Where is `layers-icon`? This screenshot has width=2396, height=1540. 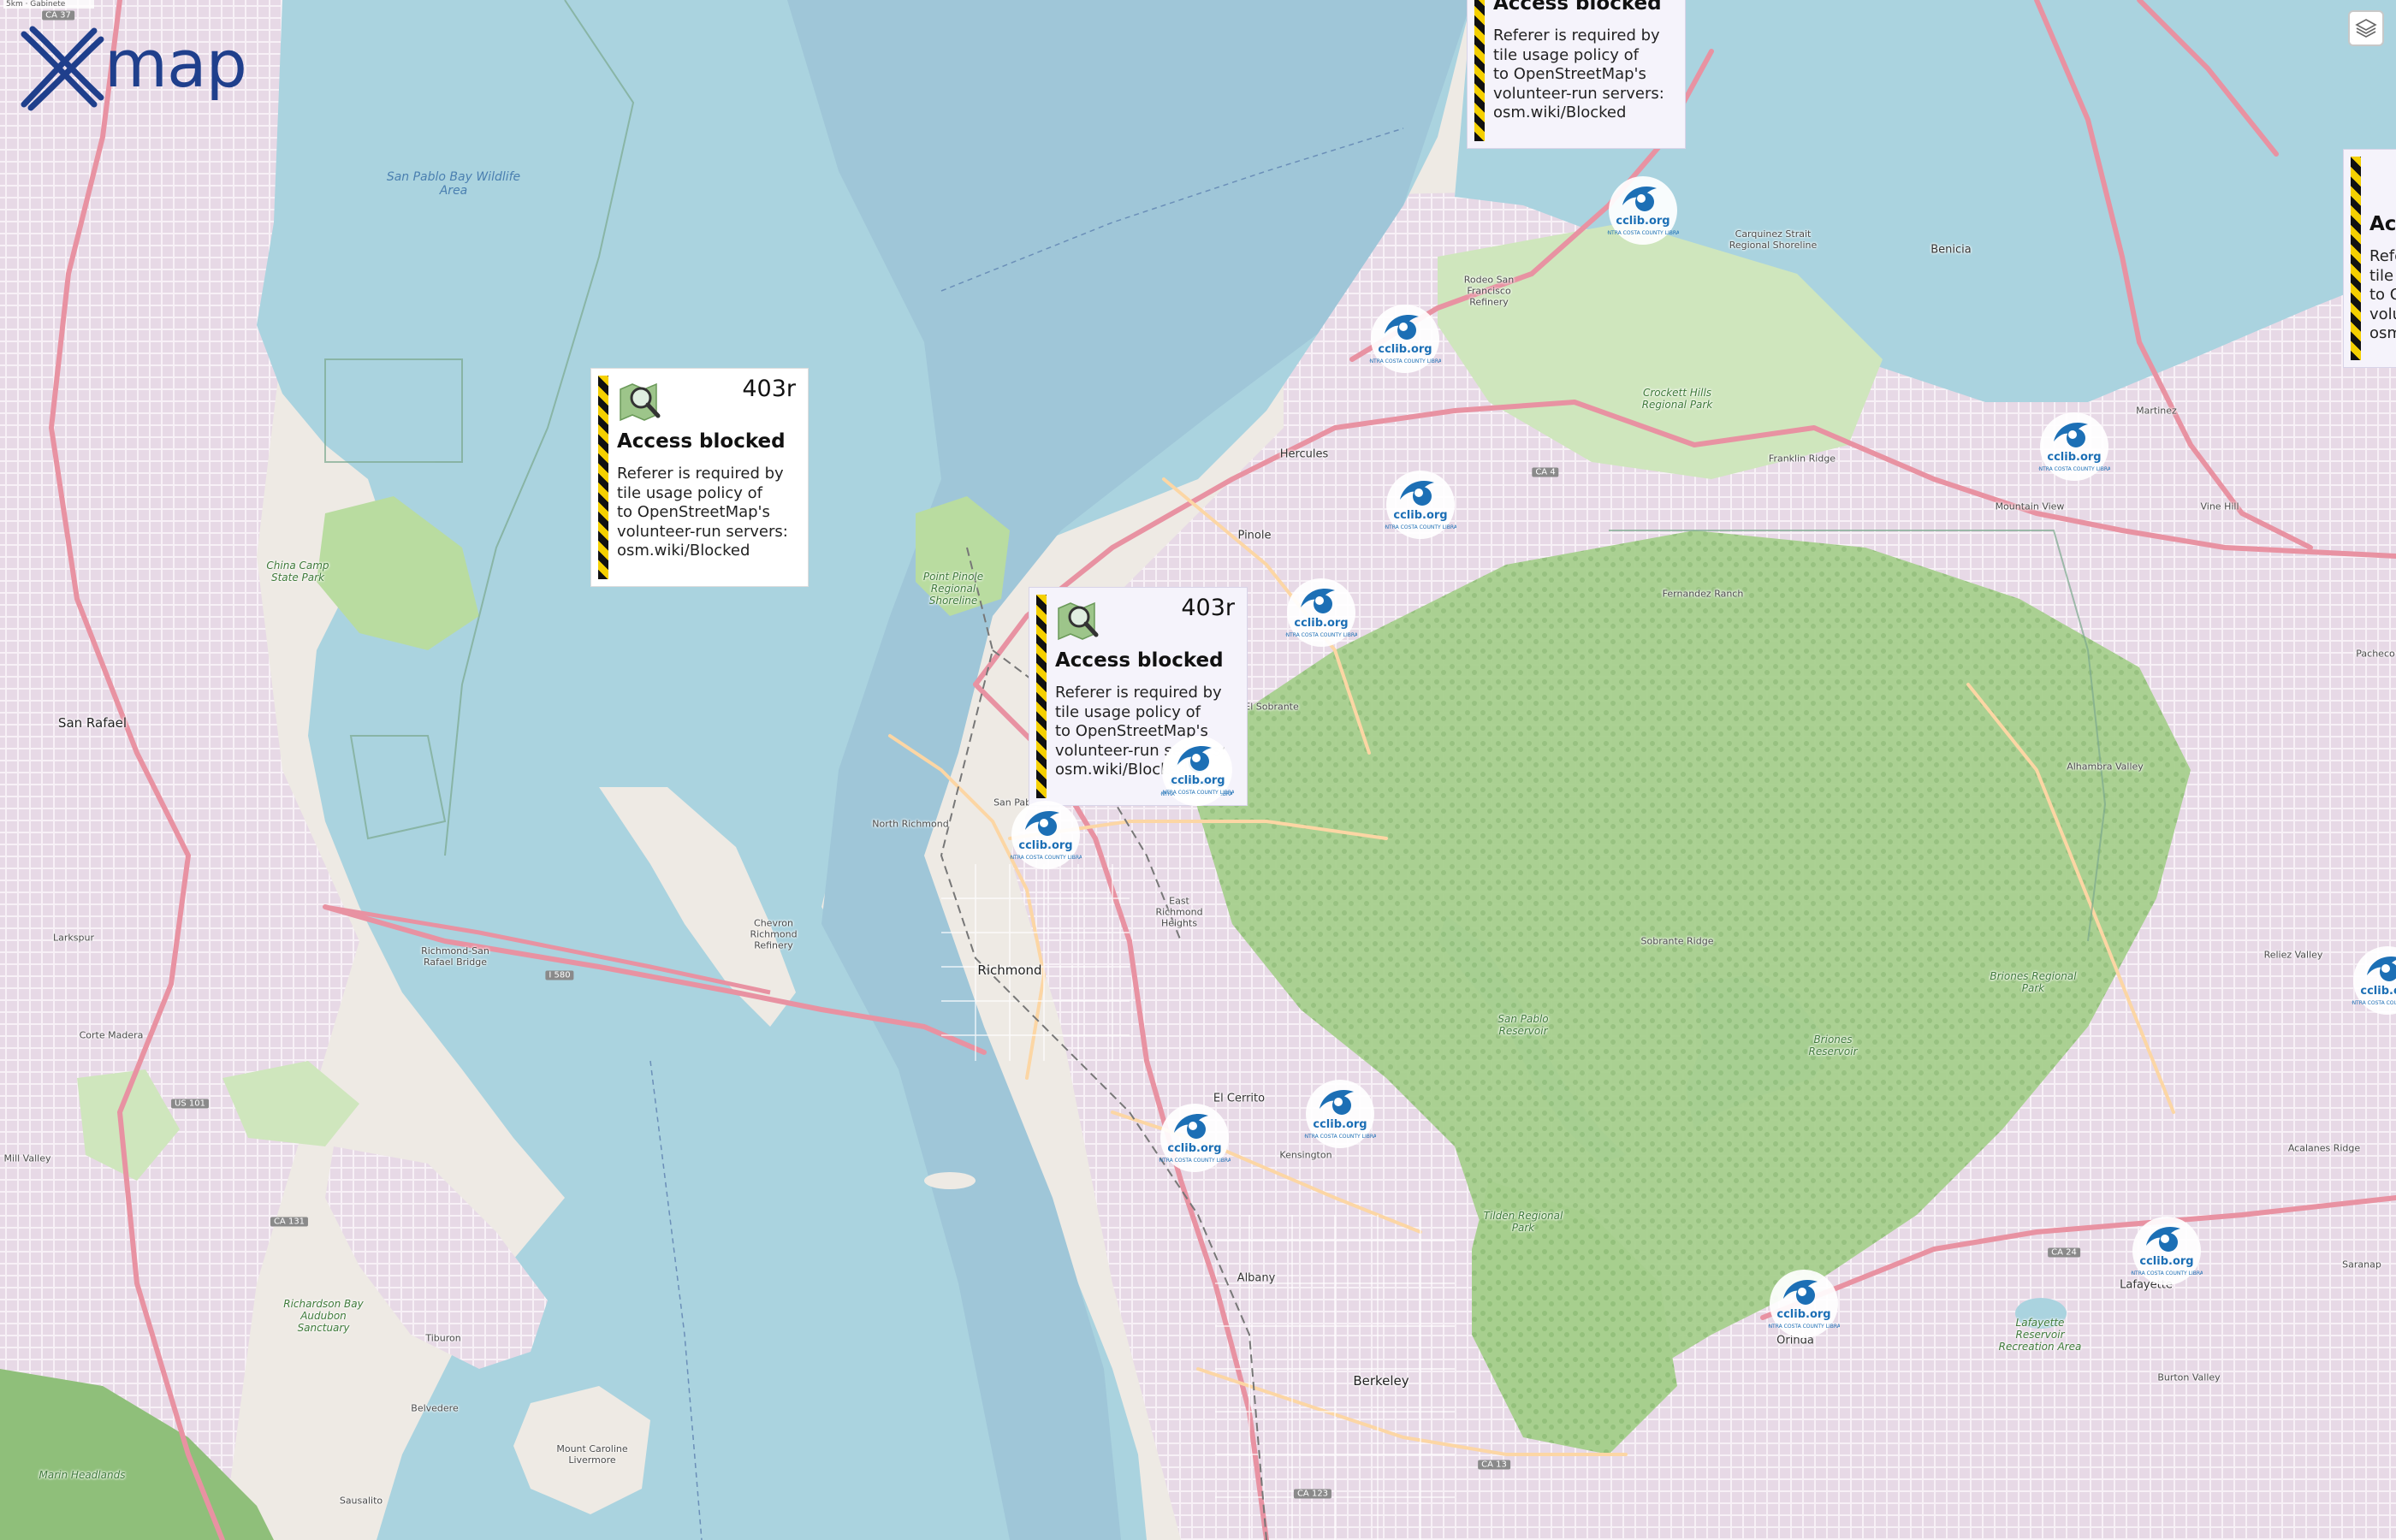 layers-icon is located at coordinates (2366, 28).